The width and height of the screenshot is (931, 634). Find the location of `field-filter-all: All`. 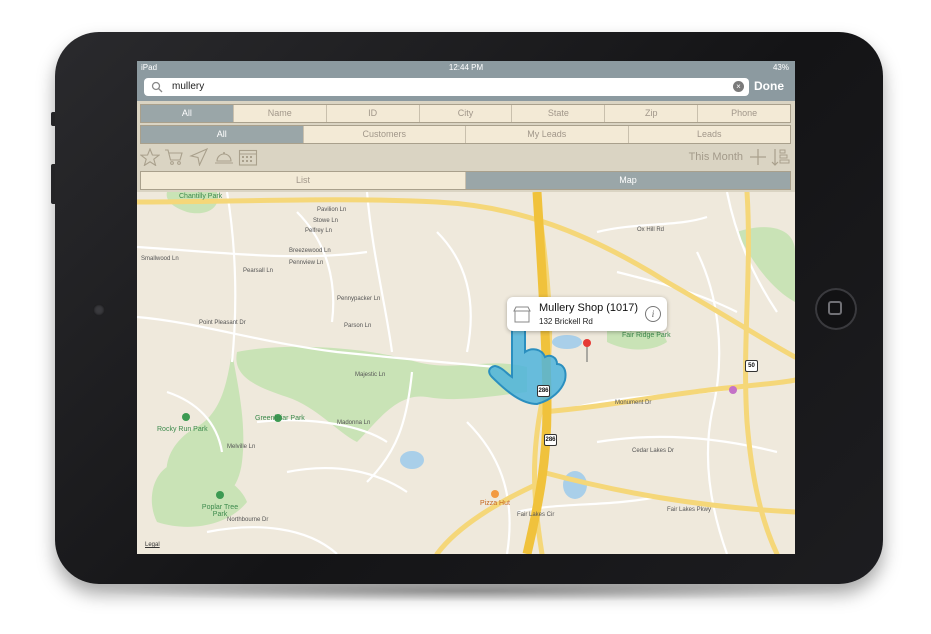

field-filter-all: All is located at coordinates (187, 113).